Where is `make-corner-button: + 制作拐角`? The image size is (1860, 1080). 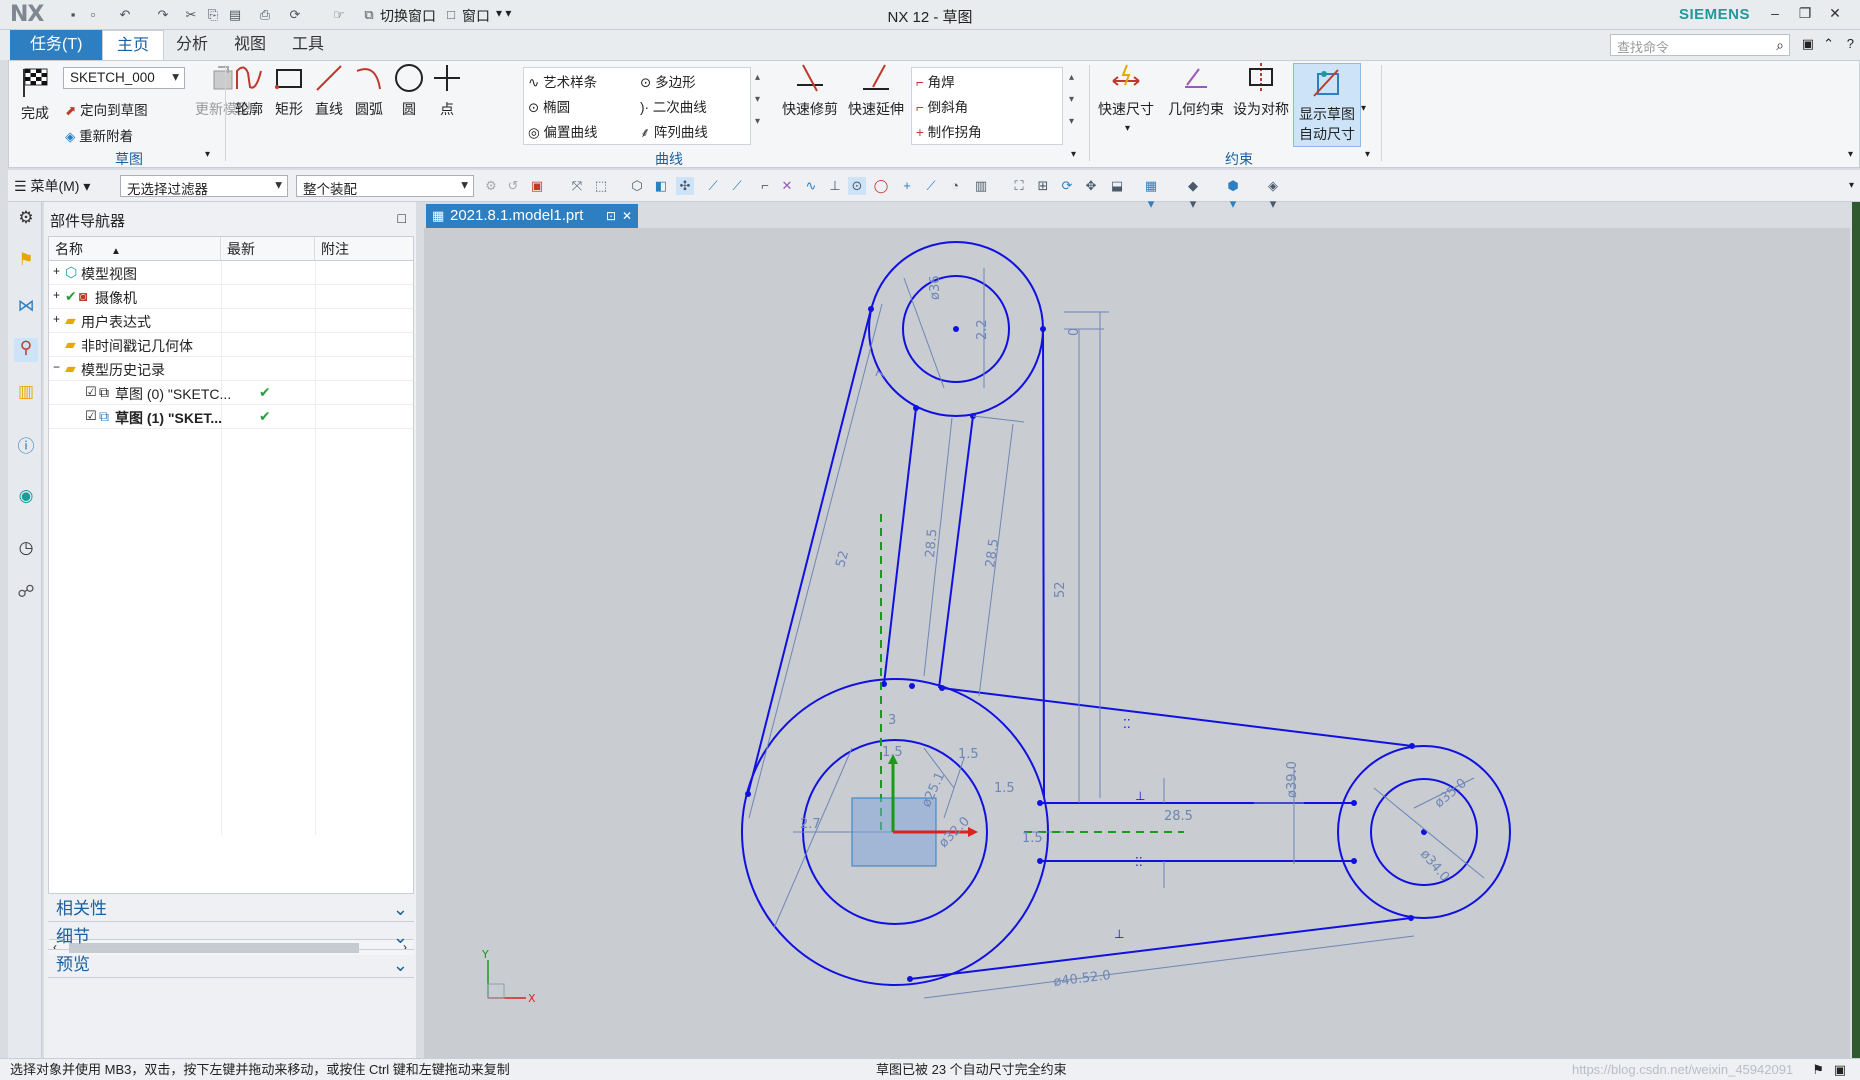
make-corner-button: + 制作拐角 is located at coordinates (949, 131).